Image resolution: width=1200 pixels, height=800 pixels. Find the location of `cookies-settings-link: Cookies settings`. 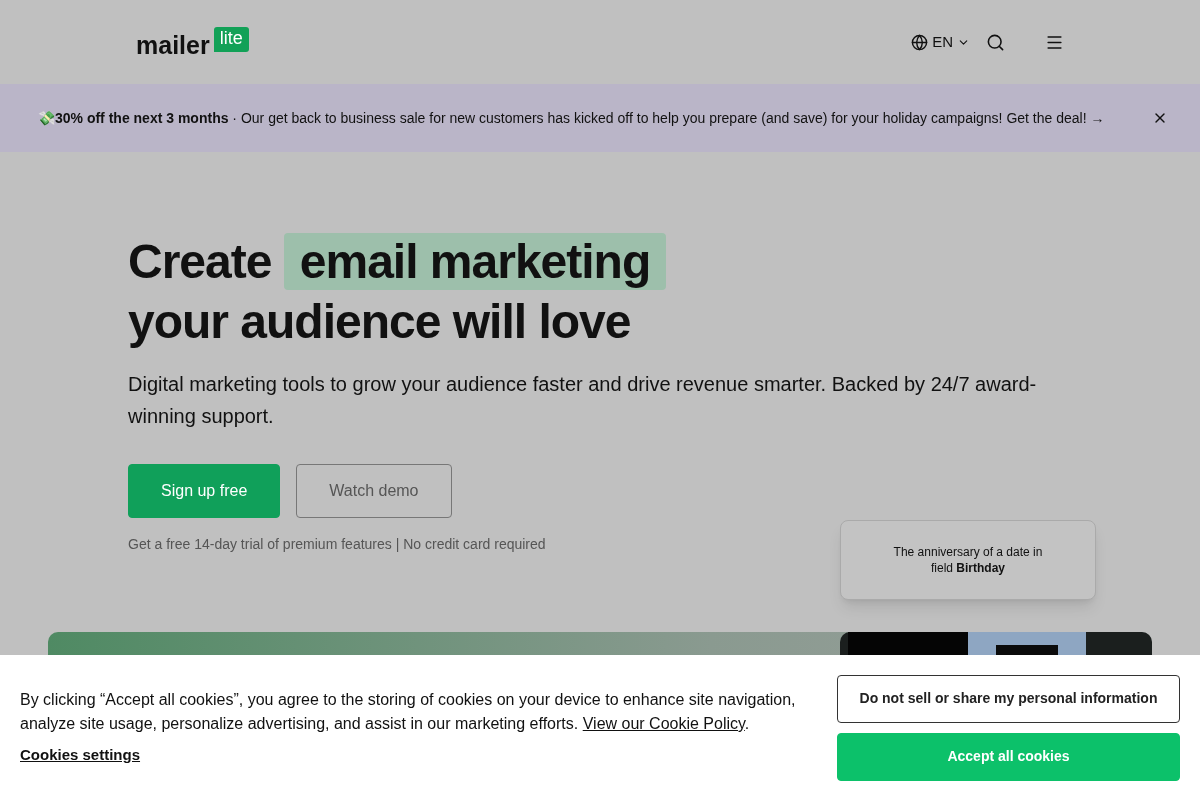

cookies-settings-link: Cookies settings is located at coordinates (80, 755).